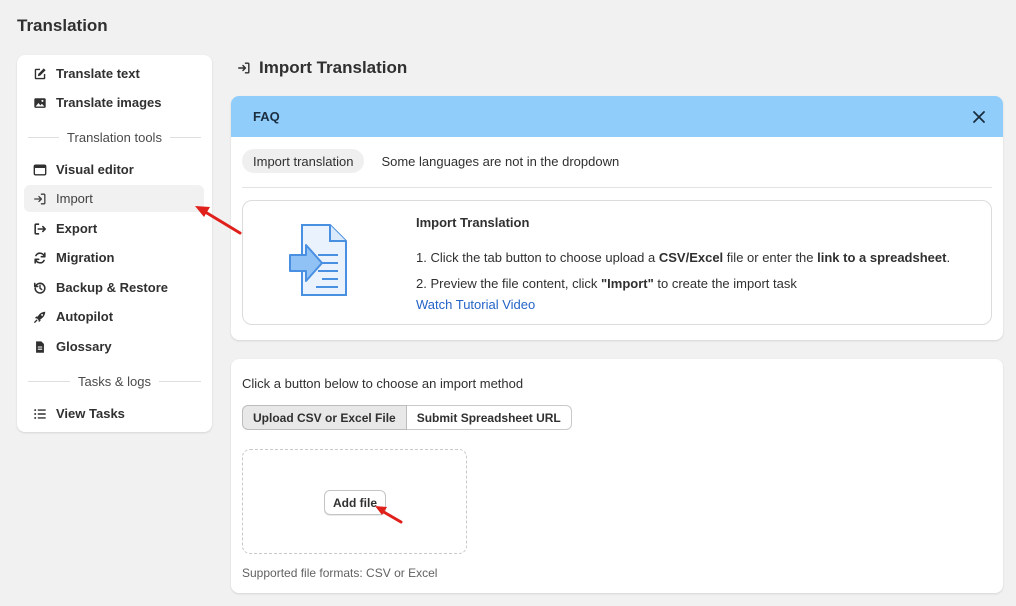 The height and width of the screenshot is (606, 1016). Describe the element at coordinates (95, 169) in the screenshot. I see `sidebar-item-label: Visual editor` at that location.